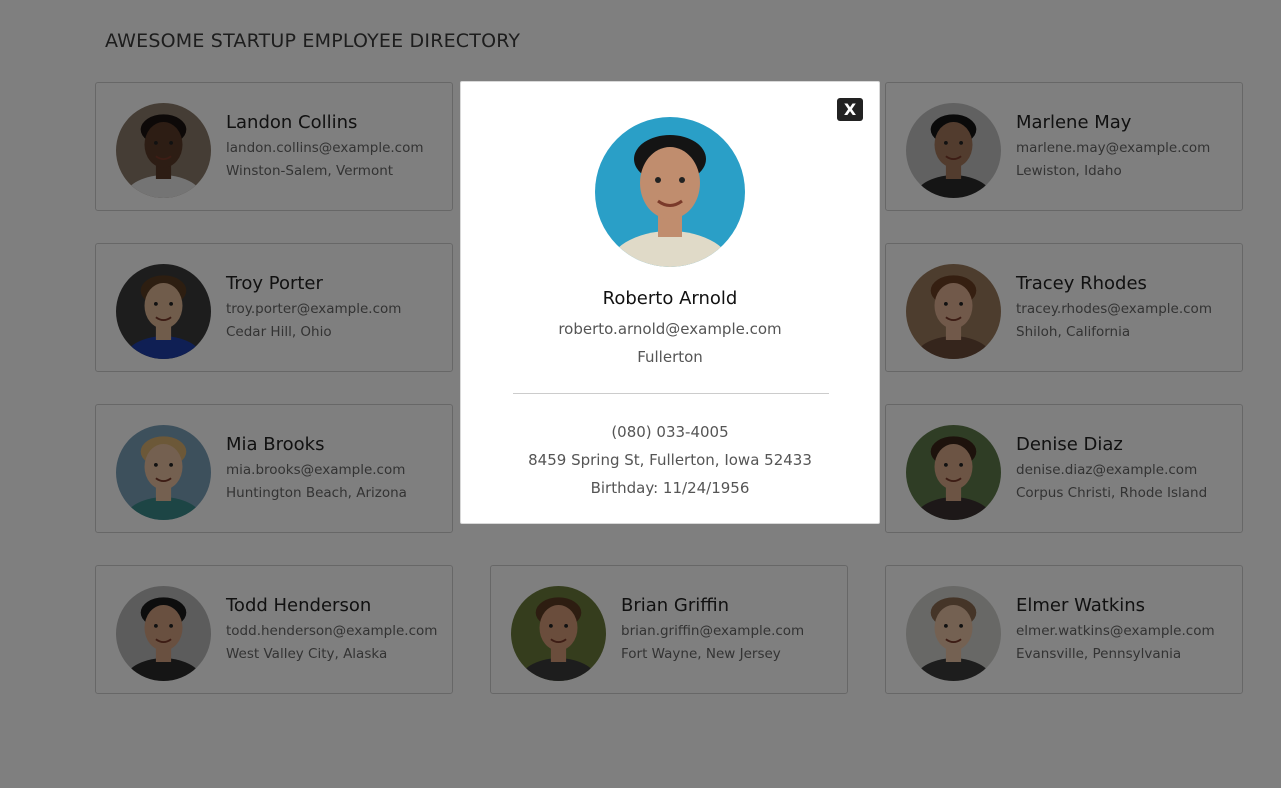  Describe the element at coordinates (670, 460) in the screenshot. I see `modal-address: 8459 Spring St, Fullerton, Iowa 52433` at that location.